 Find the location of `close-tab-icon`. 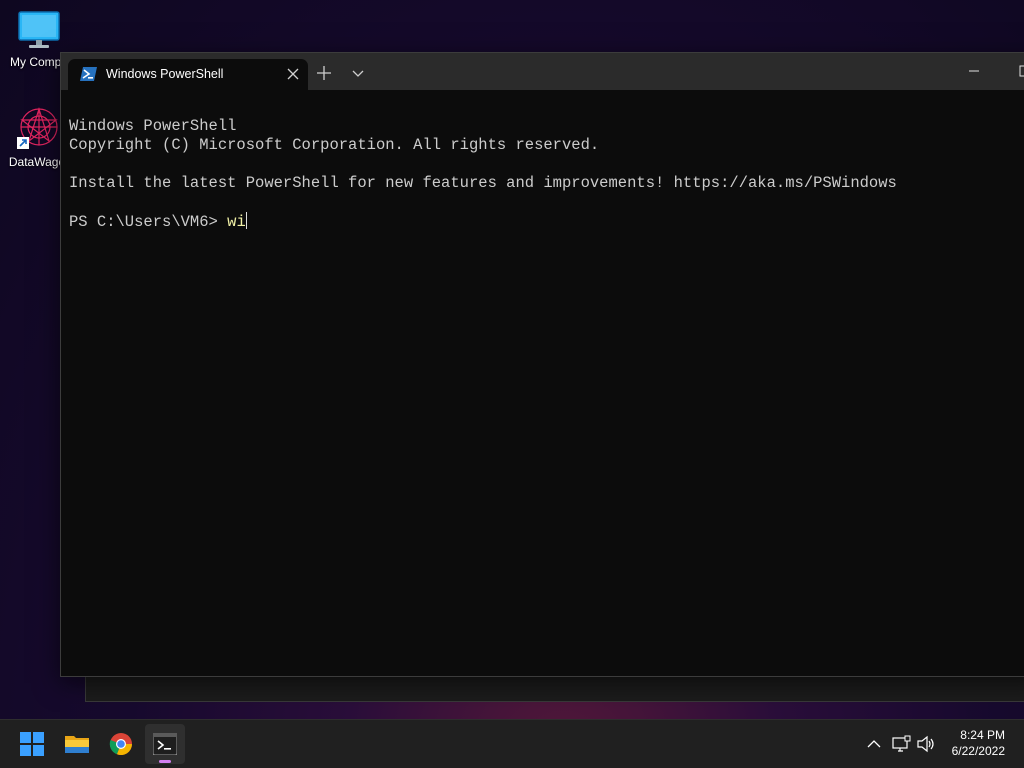

close-tab-icon is located at coordinates (293, 74).